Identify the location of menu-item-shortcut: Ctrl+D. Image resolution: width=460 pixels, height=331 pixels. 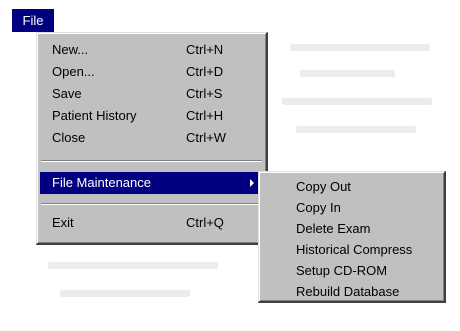
(205, 71).